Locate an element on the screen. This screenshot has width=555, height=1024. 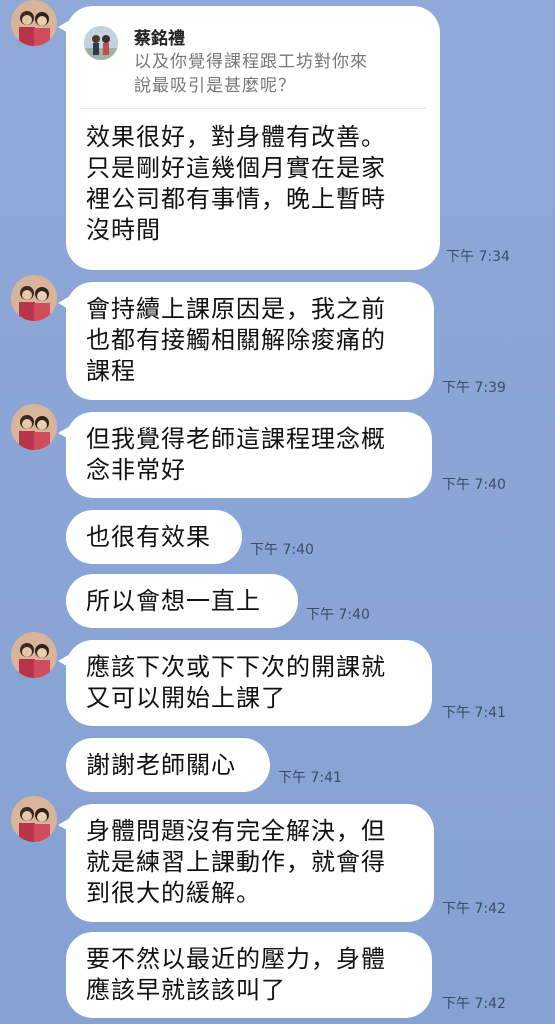
message-bubble: 謝謝老師關心 is located at coordinates (168, 765).